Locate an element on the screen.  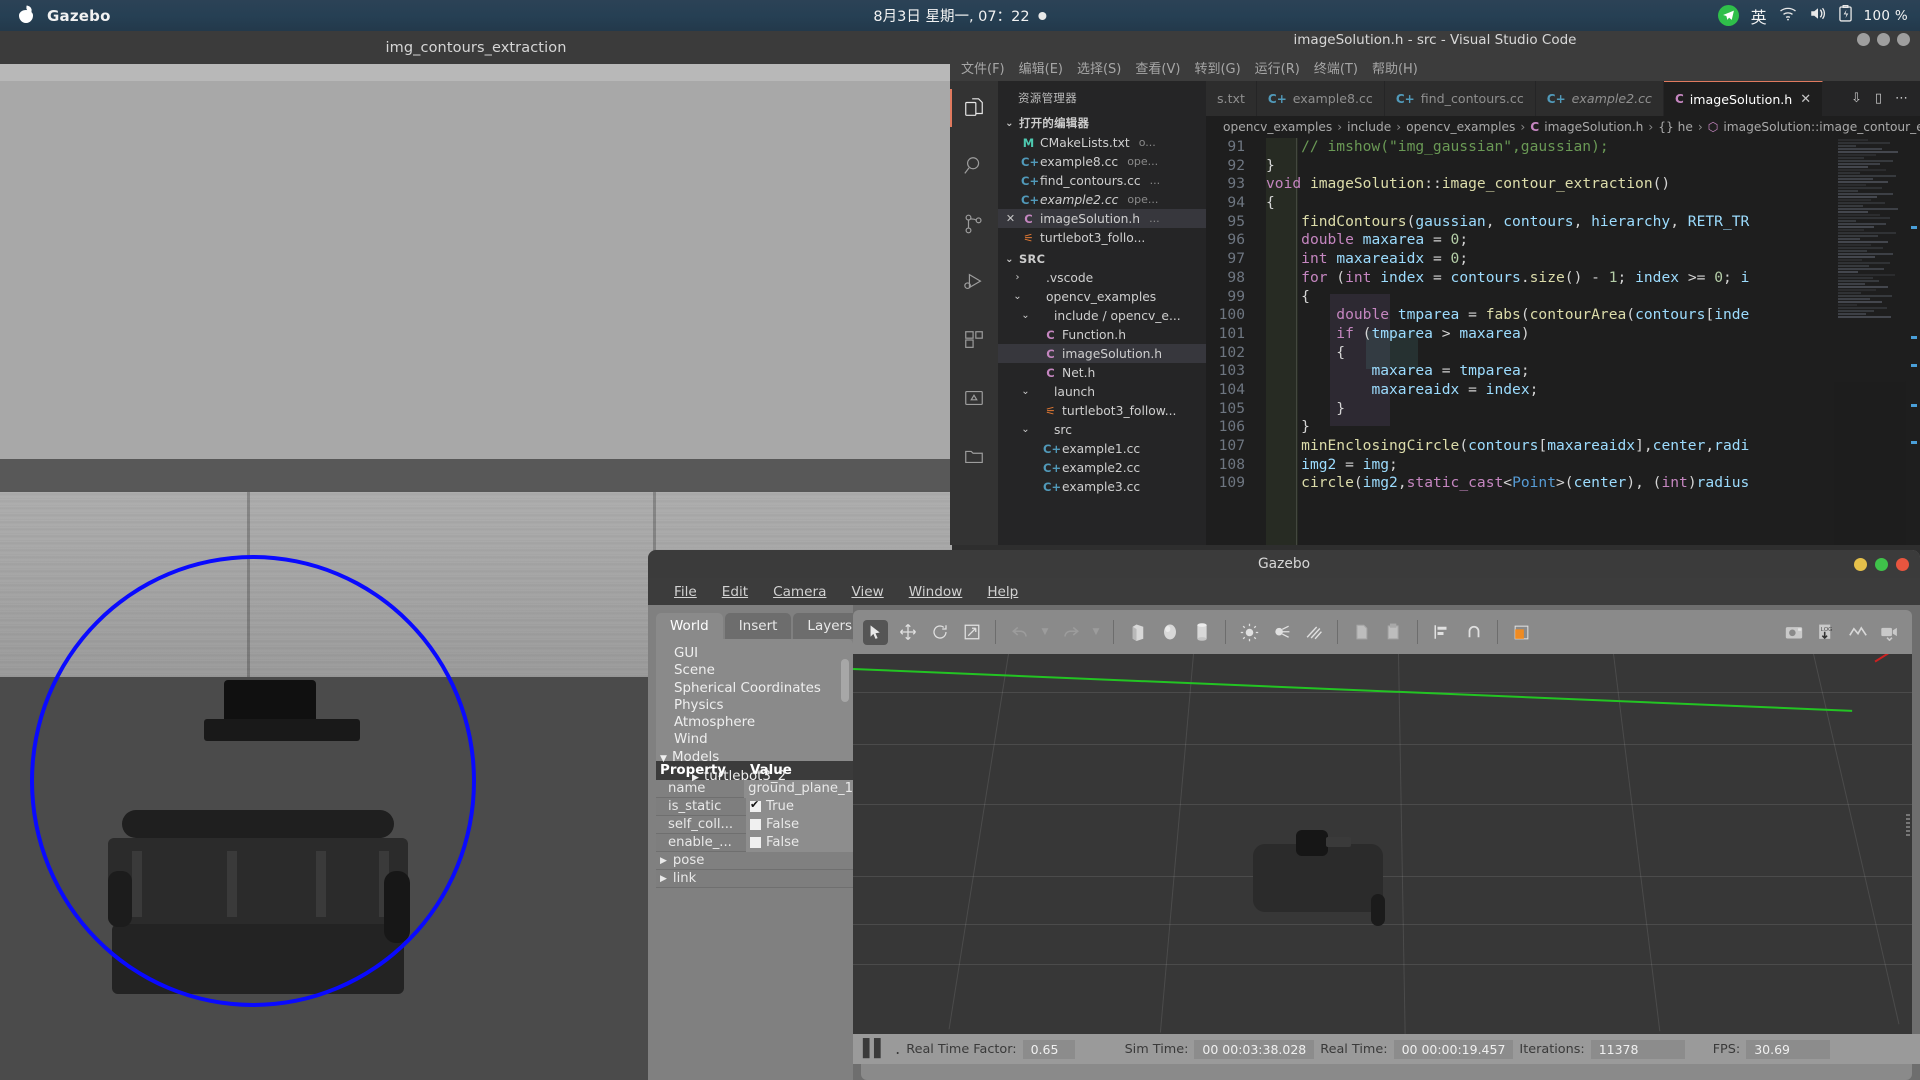
code-line: 99 { is located at coordinates (1563, 297).